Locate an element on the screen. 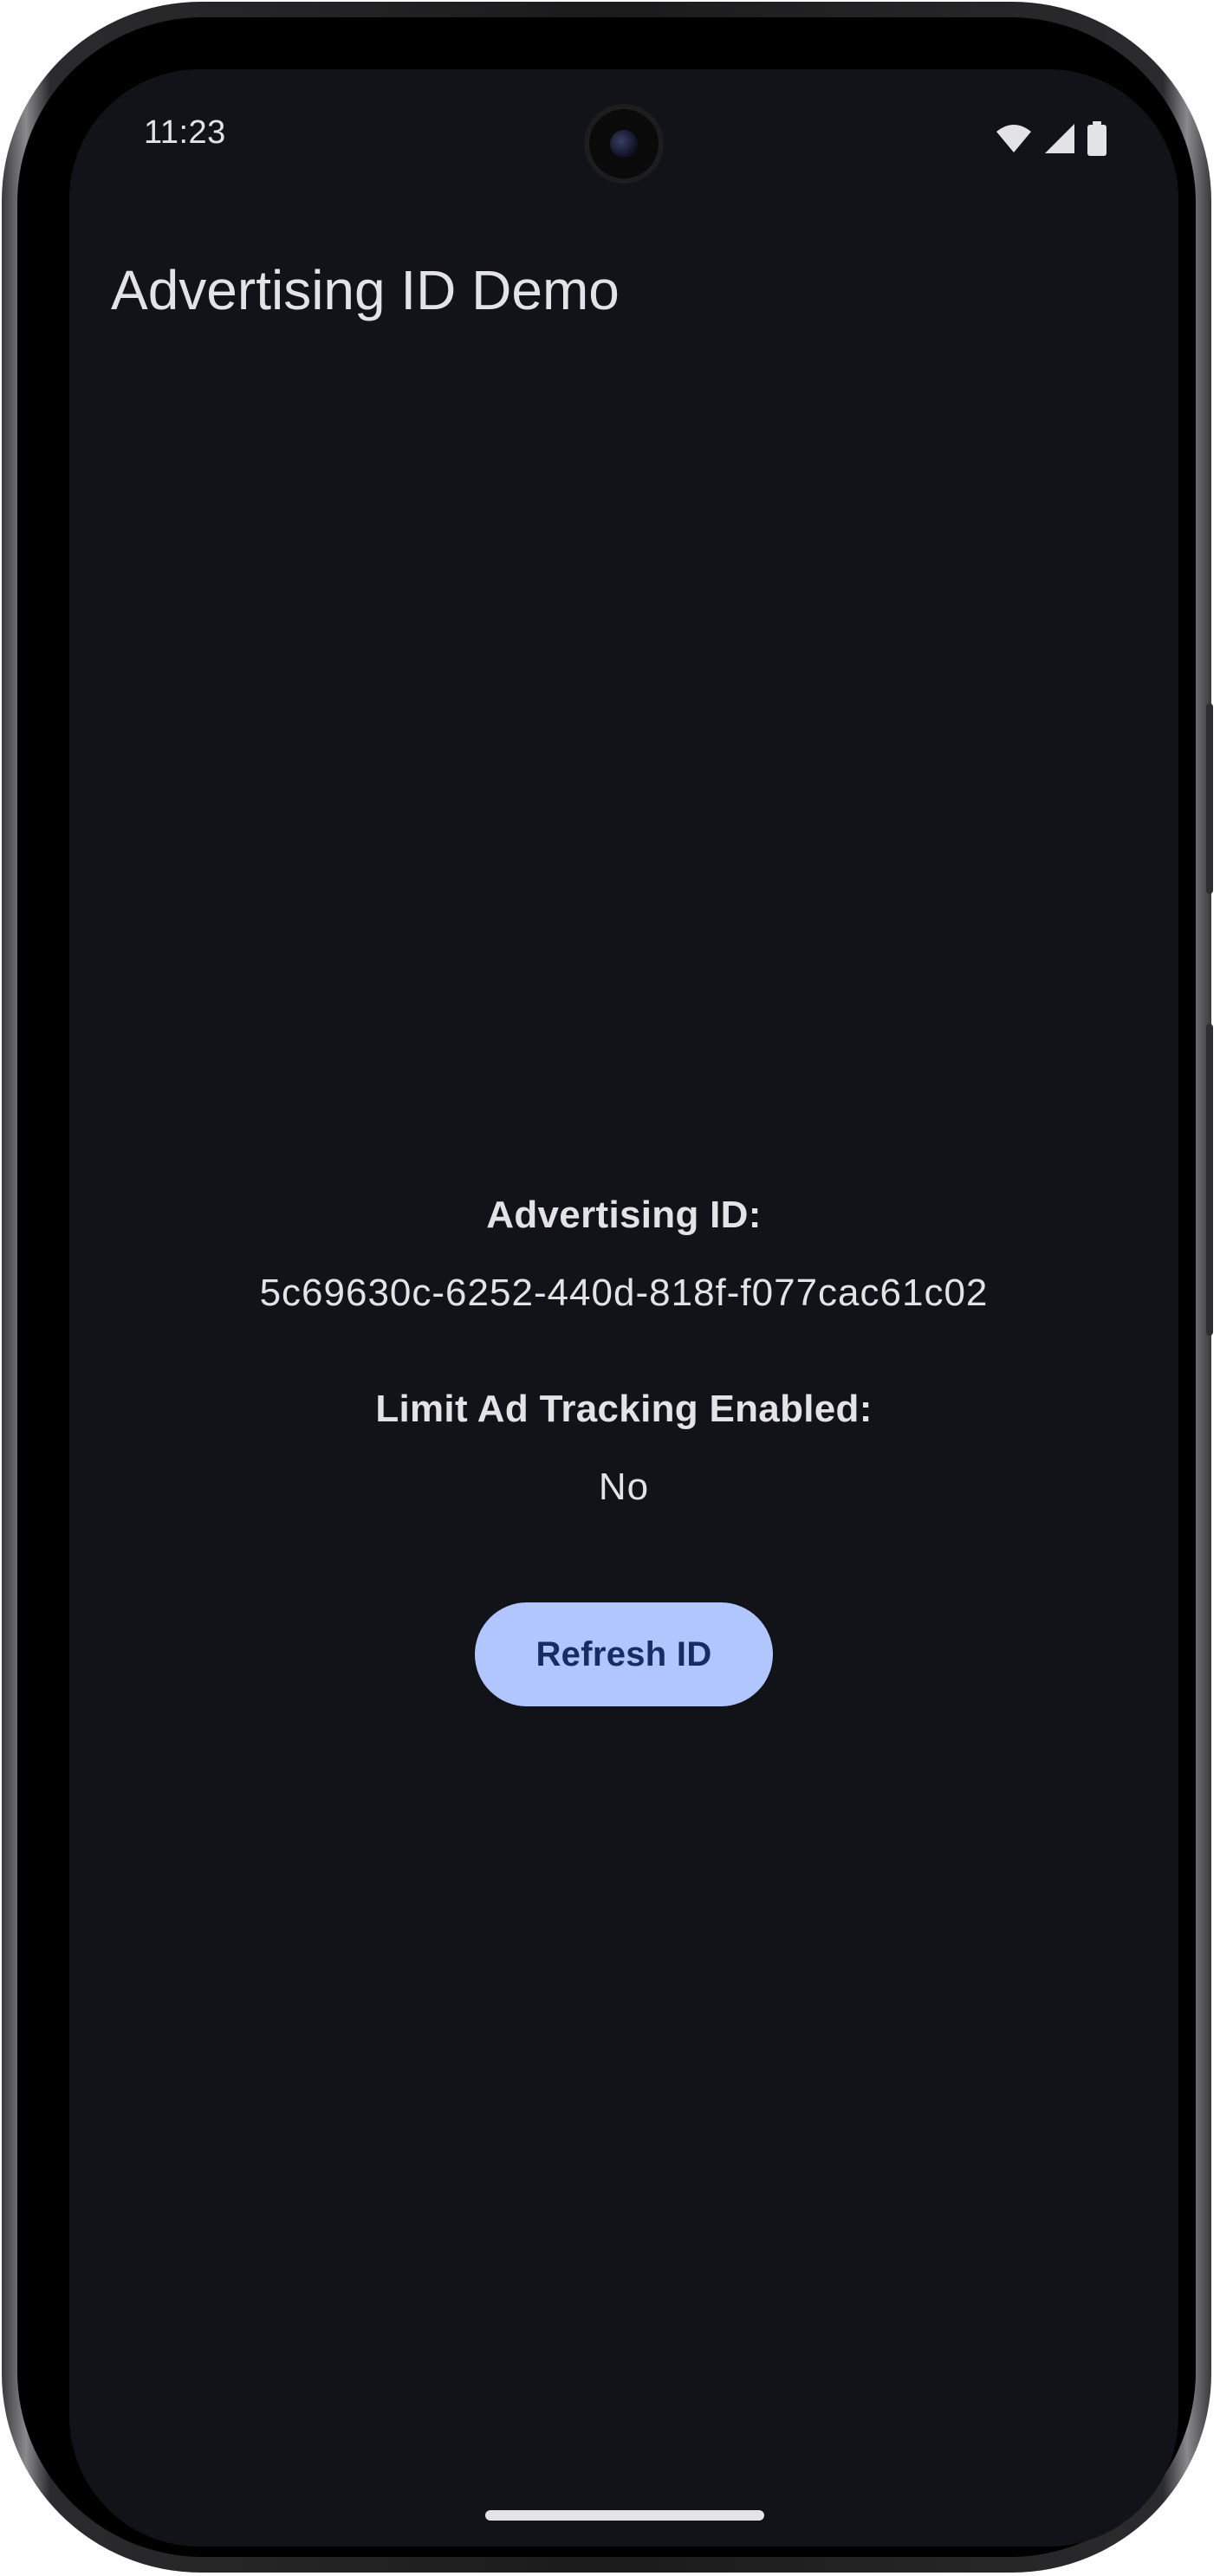 The height and width of the screenshot is (2576, 1220). app-title: Advertising ID Demo is located at coordinates (365, 290).